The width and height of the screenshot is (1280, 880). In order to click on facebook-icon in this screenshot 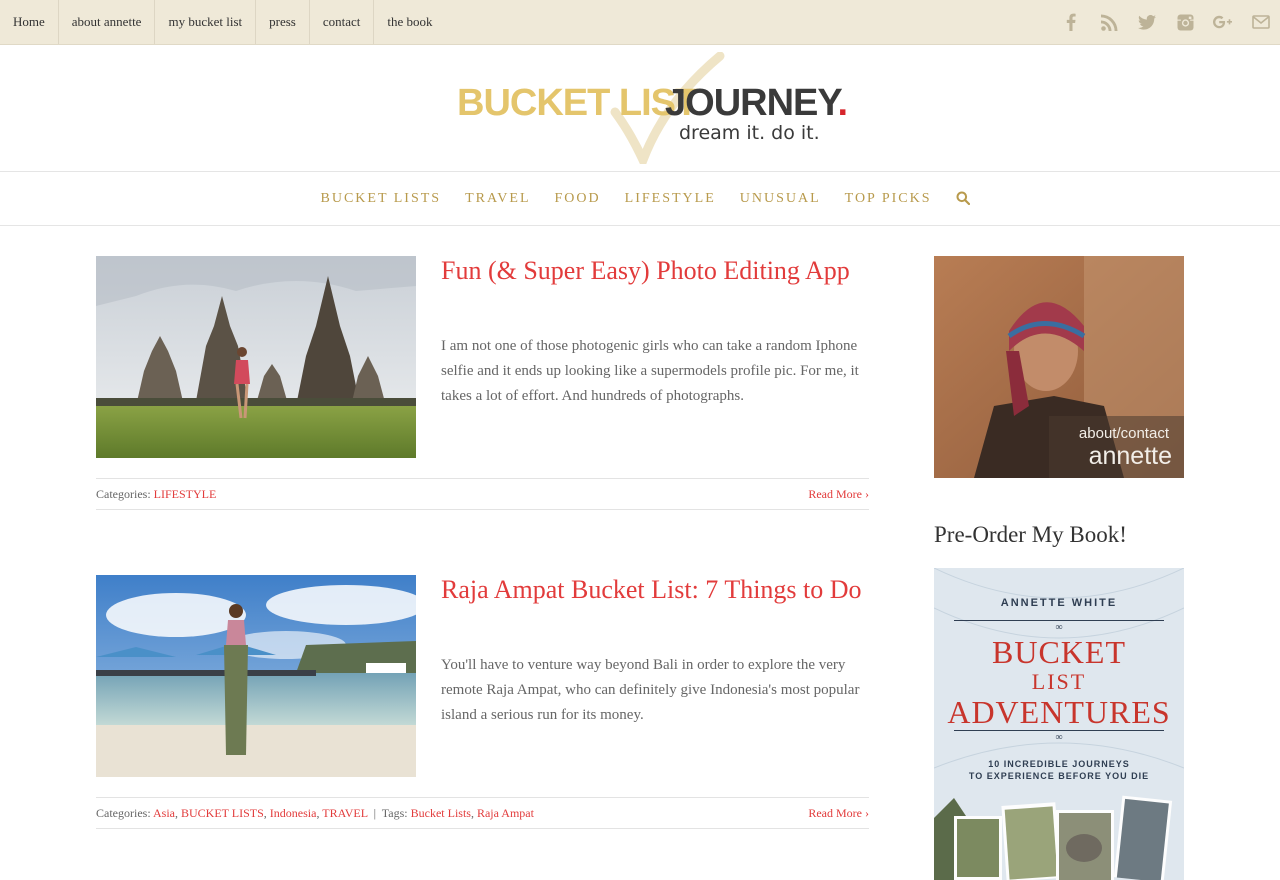, I will do `click(1071, 22)`.